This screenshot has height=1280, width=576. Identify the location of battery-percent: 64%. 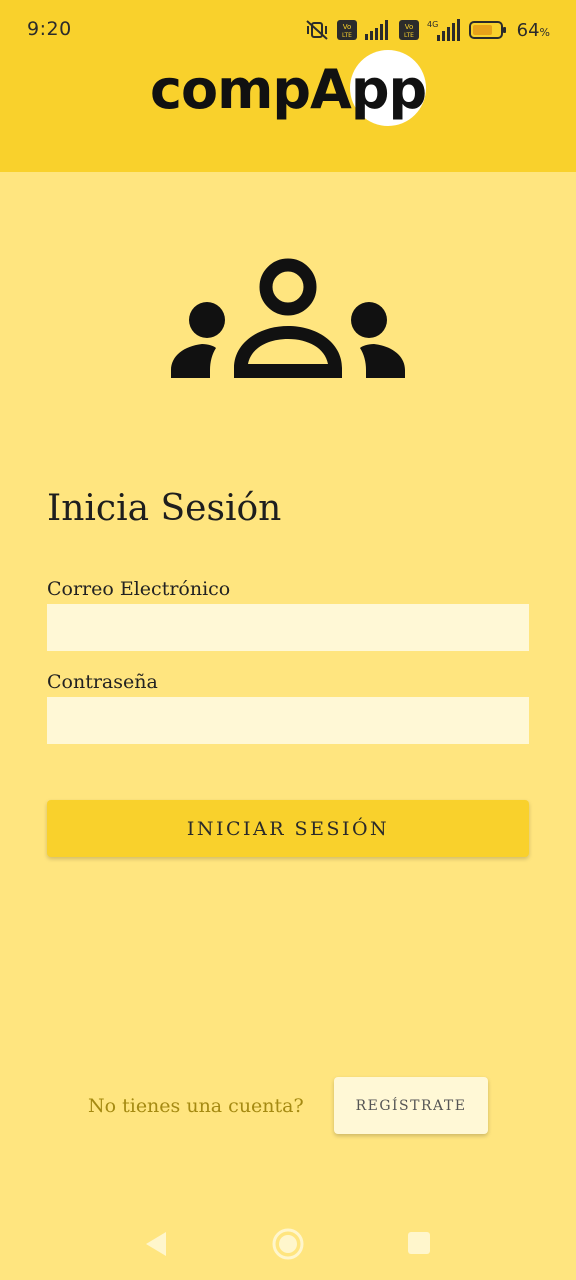
(533, 30).